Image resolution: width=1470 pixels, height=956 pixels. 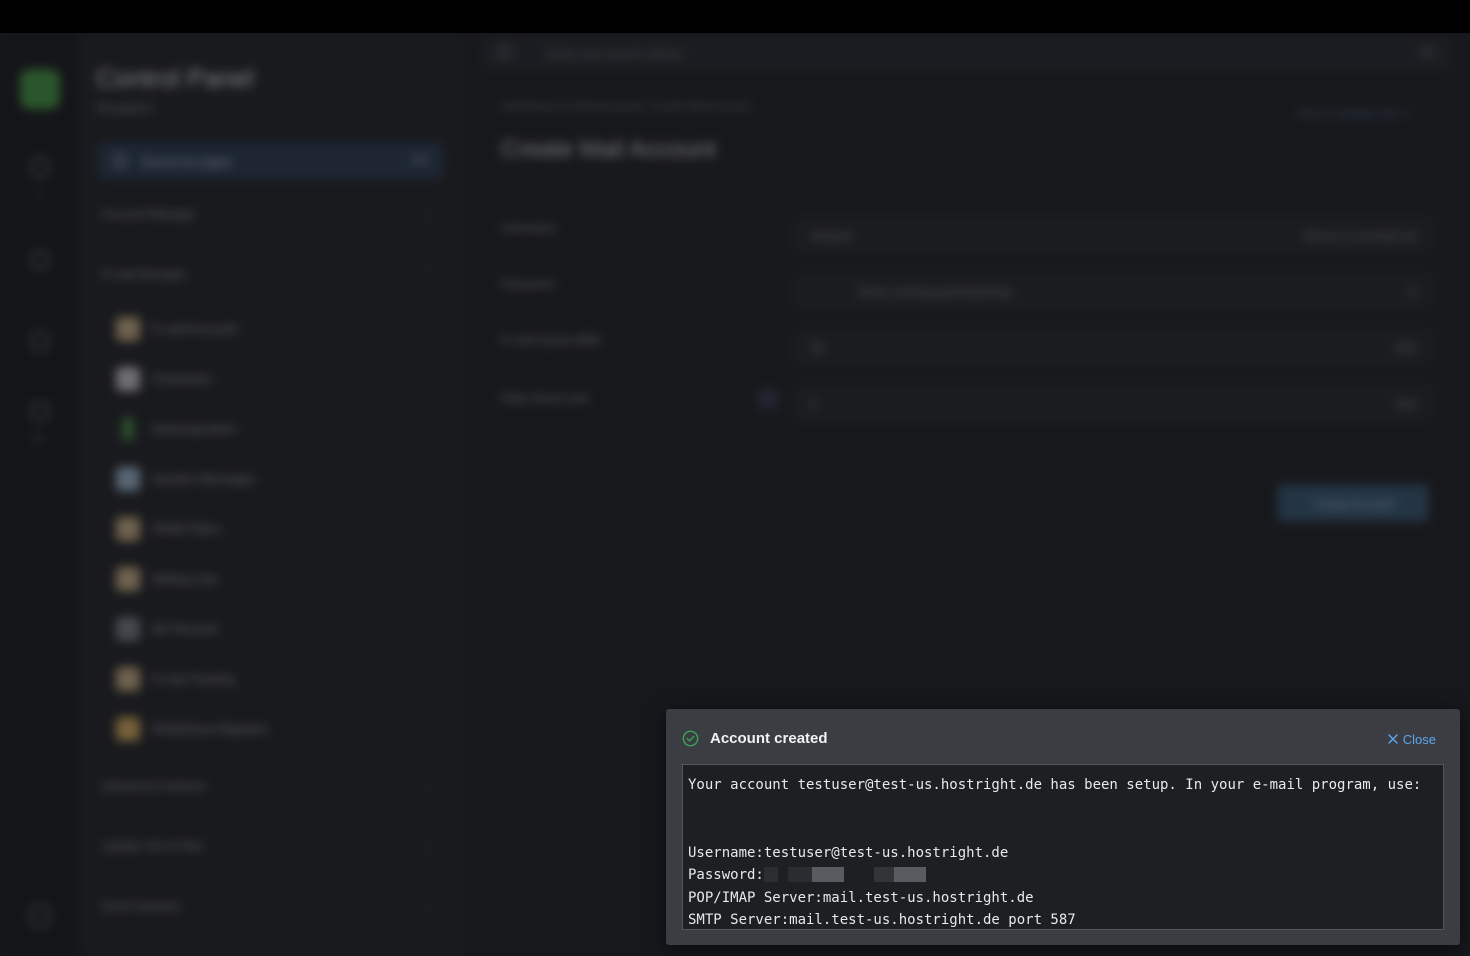 What do you see at coordinates (726, 875) in the screenshot?
I see `password-line-label: Password:` at bounding box center [726, 875].